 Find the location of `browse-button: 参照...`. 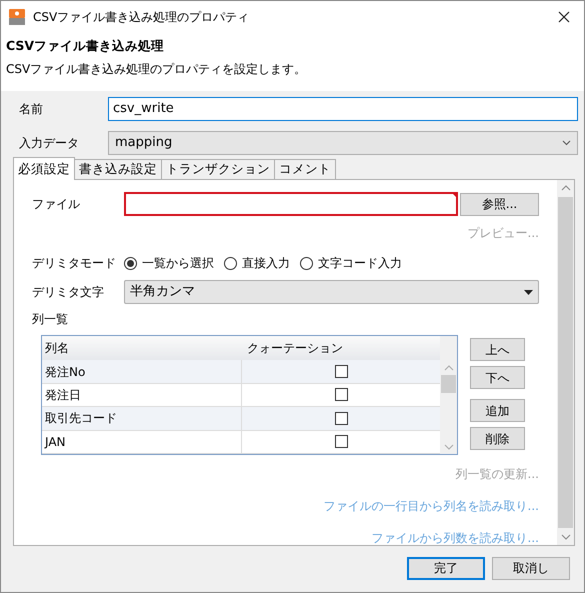

browse-button: 参照... is located at coordinates (499, 204).